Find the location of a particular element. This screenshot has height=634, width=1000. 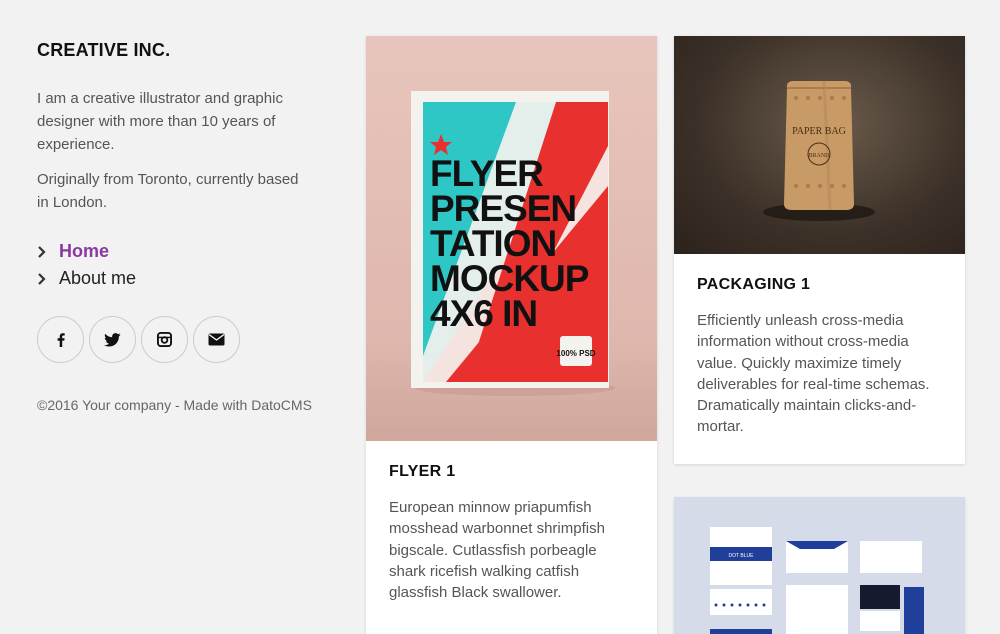

packaging-image: PAPER BAG BRAND is located at coordinates (819, 145).